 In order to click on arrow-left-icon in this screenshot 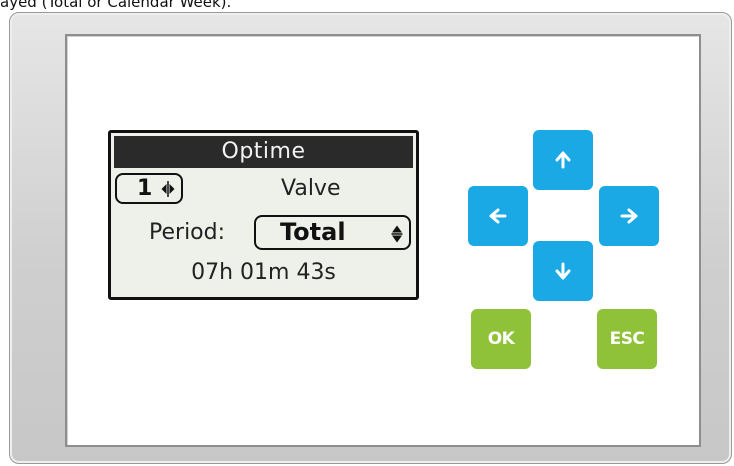, I will do `click(498, 216)`.